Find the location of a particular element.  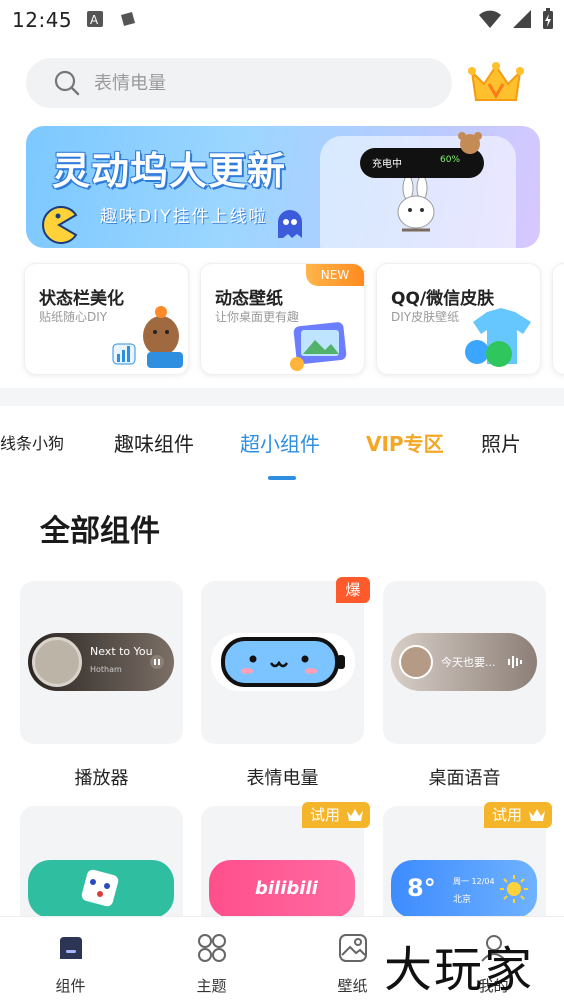

pacman-icon is located at coordinates (60, 225).